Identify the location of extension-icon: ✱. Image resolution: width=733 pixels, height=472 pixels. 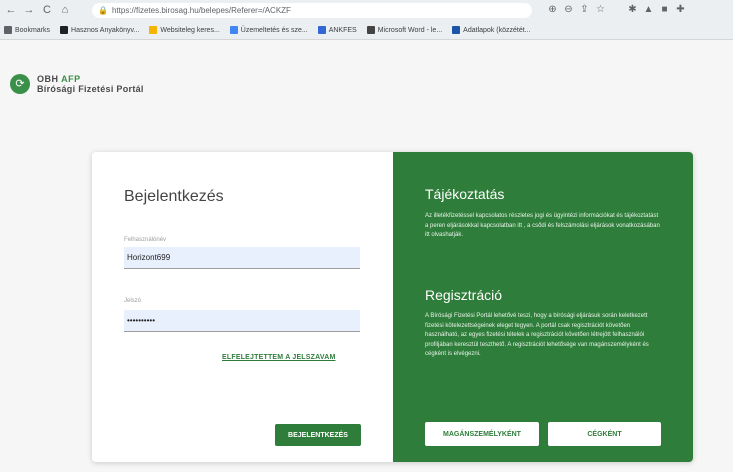
(632, 9).